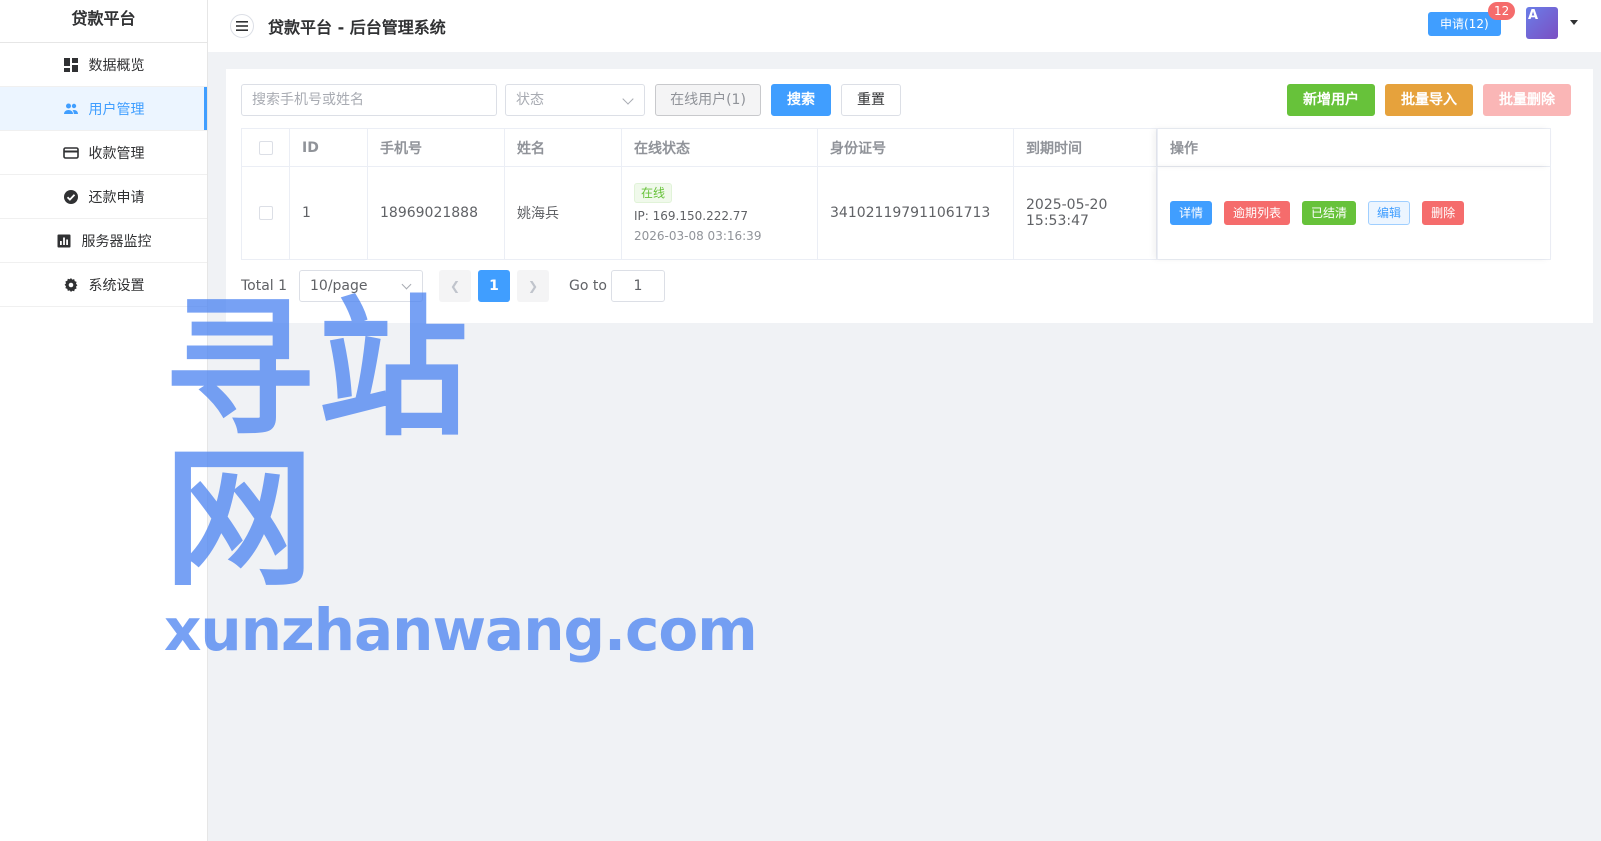 The image size is (1601, 841). What do you see at coordinates (801, 100) in the screenshot?
I see `search-button: 搜索` at bounding box center [801, 100].